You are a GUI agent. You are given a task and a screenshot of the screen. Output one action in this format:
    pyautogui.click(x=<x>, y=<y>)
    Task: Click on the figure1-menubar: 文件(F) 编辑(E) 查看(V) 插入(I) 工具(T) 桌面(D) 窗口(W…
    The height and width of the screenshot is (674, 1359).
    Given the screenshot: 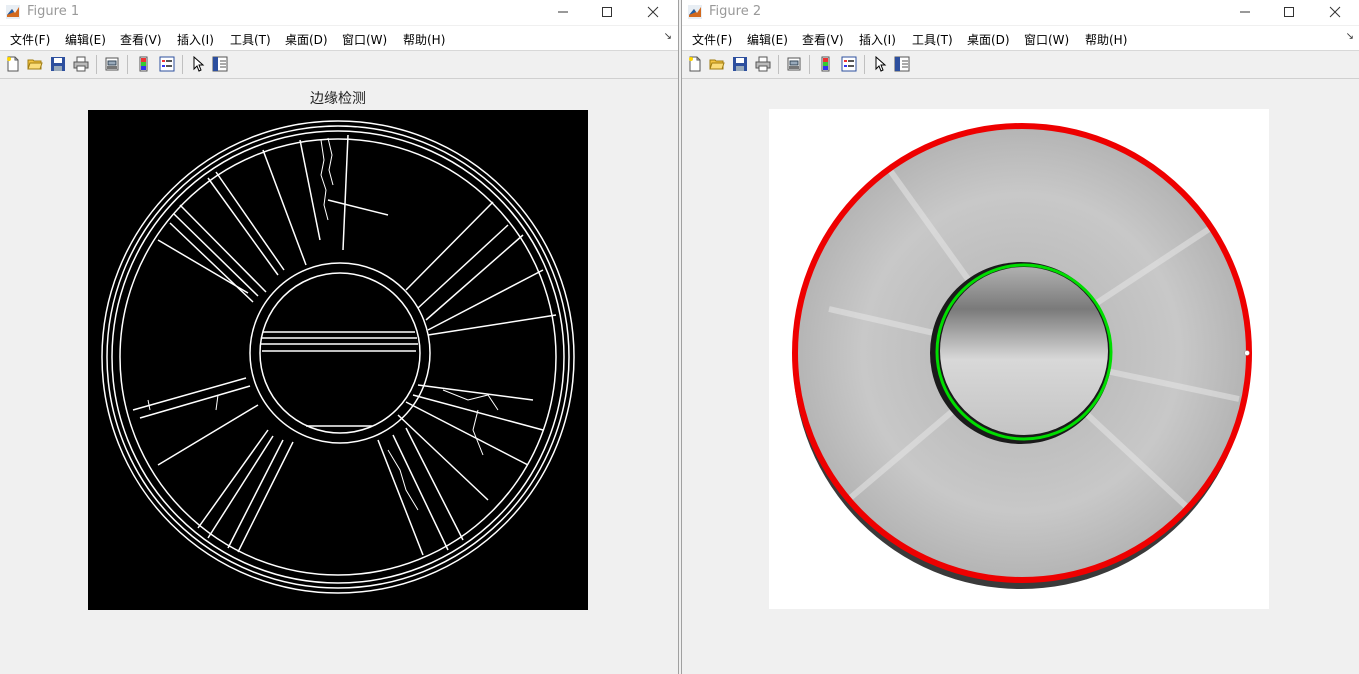 What is the action you would take?
    pyautogui.click(x=339, y=38)
    